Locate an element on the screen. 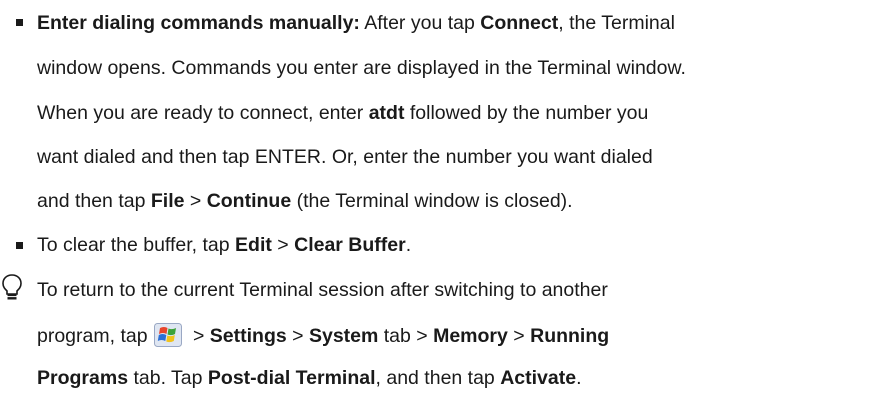  bullet1-bold-lead: Enter dialing commands manually: is located at coordinates (198, 23).